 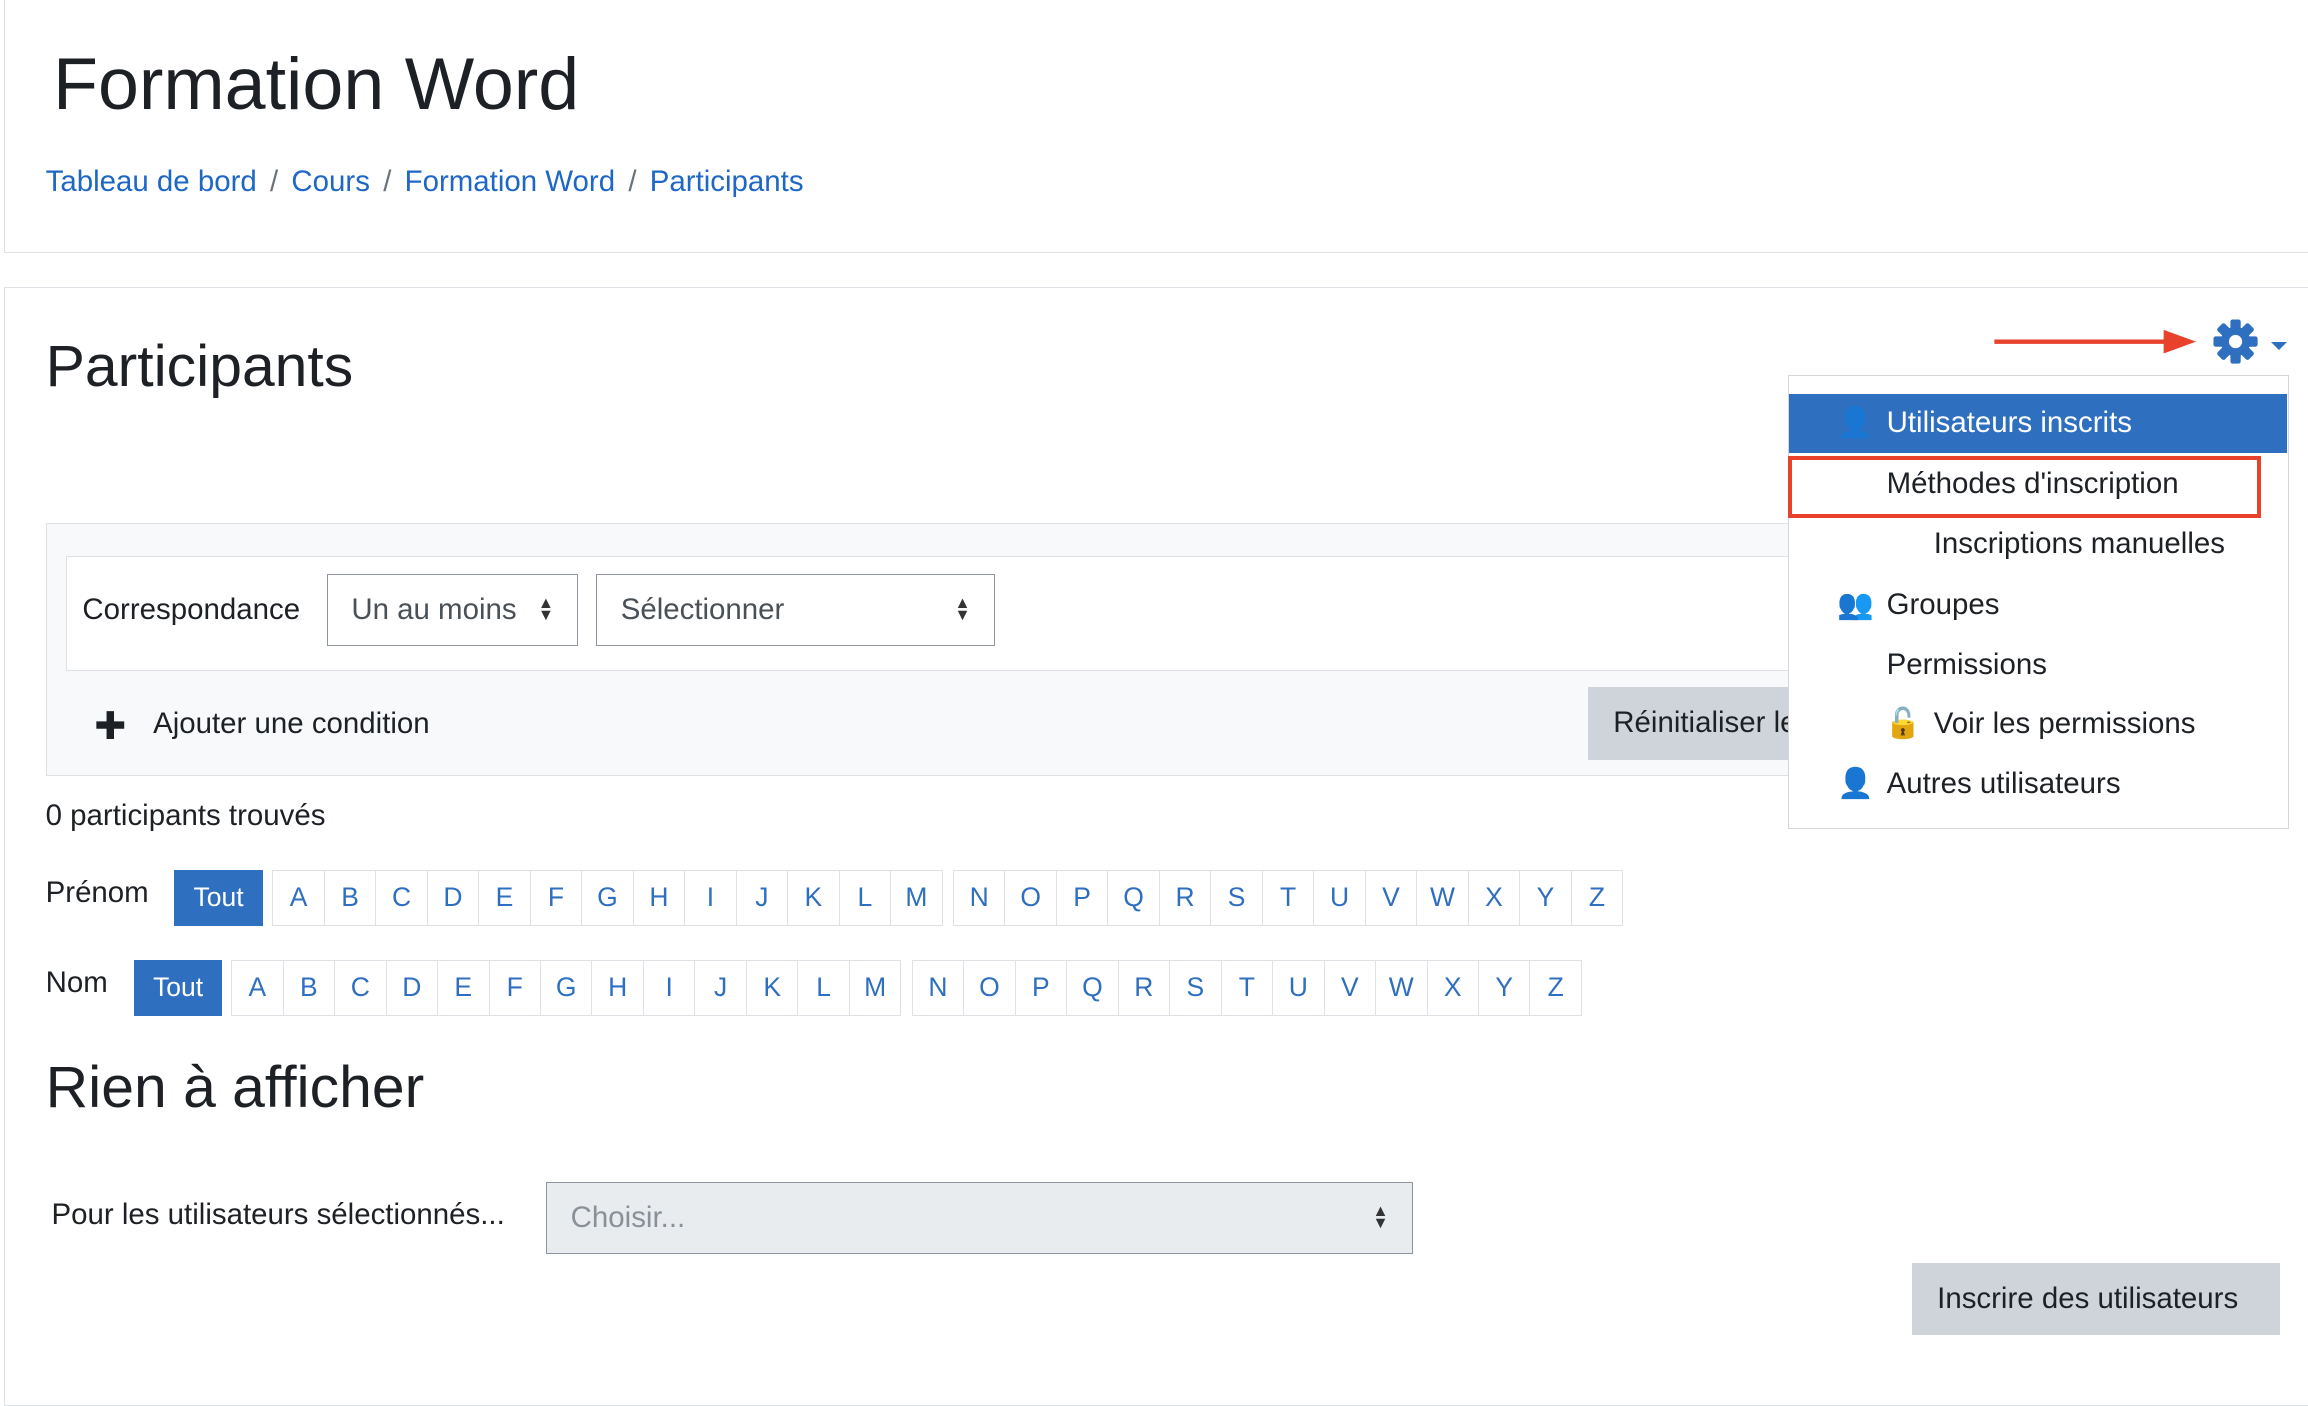 I want to click on lastname-letter-y: Y, so click(x=1505, y=987).